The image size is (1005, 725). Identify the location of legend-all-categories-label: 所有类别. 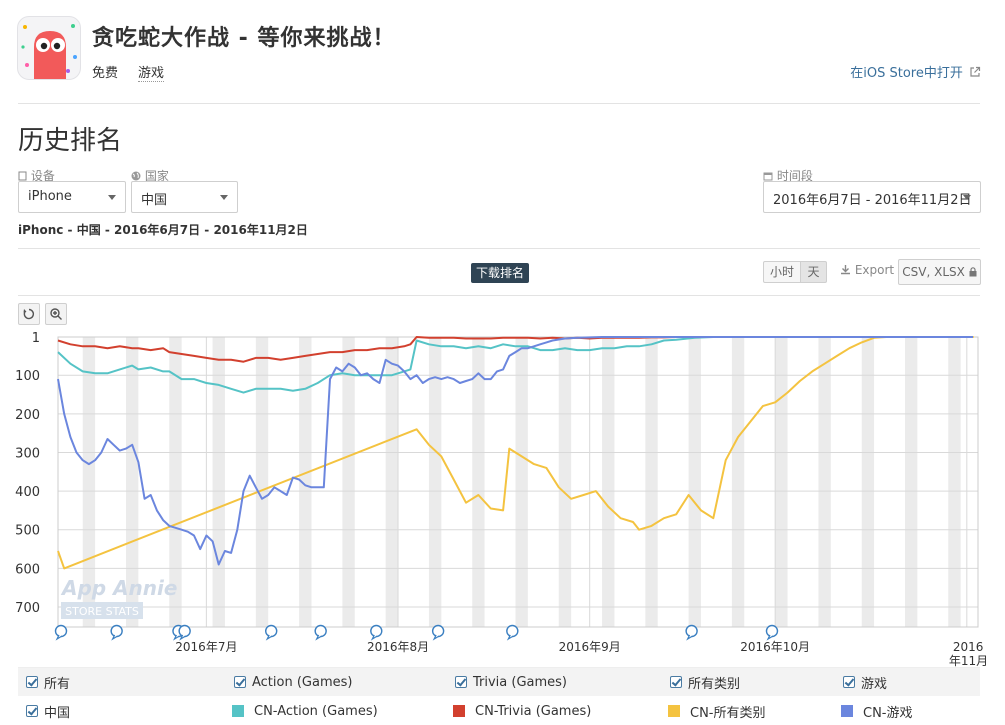
(714, 684).